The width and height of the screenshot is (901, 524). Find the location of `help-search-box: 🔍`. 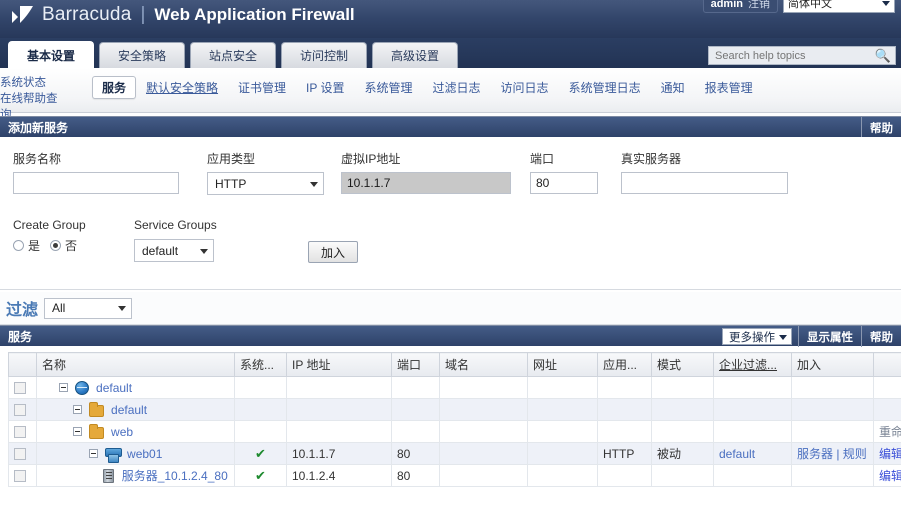

help-search-box: 🔍 is located at coordinates (802, 55).